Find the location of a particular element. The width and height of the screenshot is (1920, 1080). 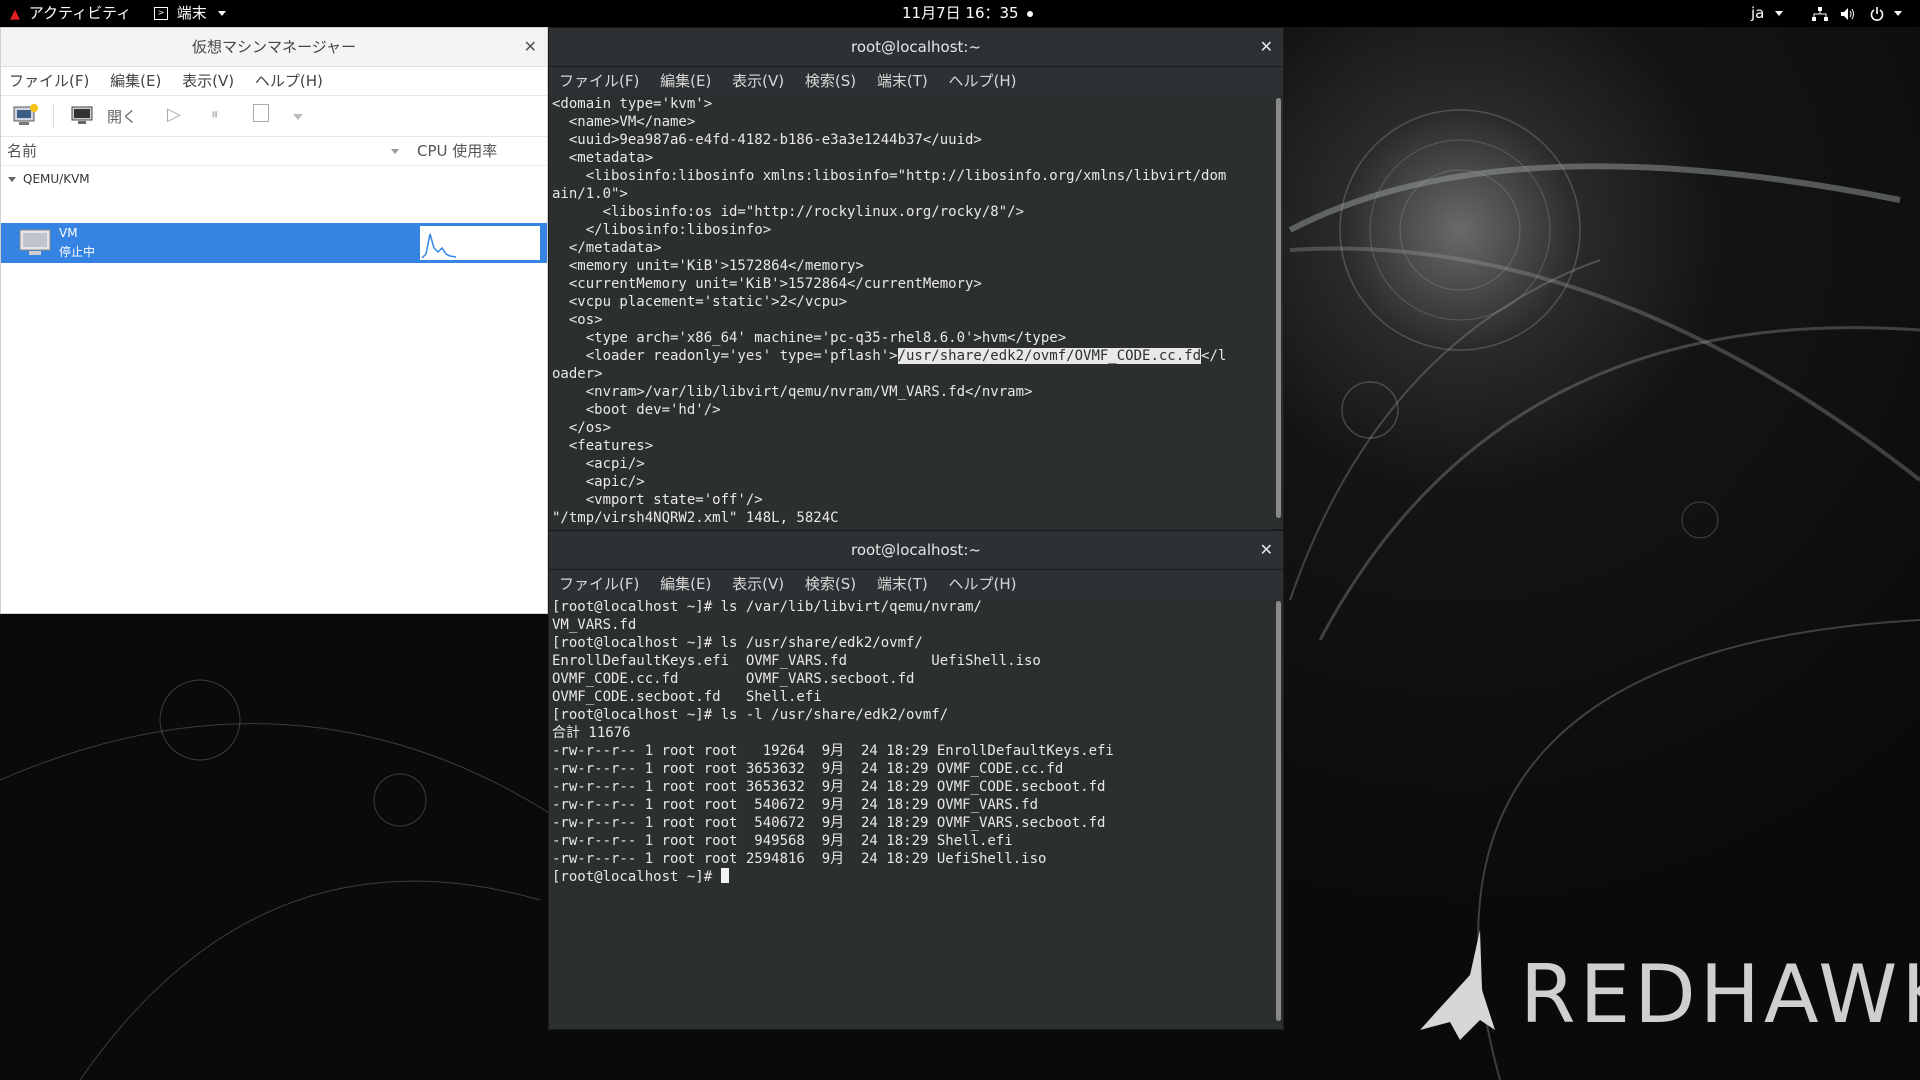

selected-text: /usr/share/edk2/ovmf/OVMF_CODE.cc.fd is located at coordinates (1049, 356).